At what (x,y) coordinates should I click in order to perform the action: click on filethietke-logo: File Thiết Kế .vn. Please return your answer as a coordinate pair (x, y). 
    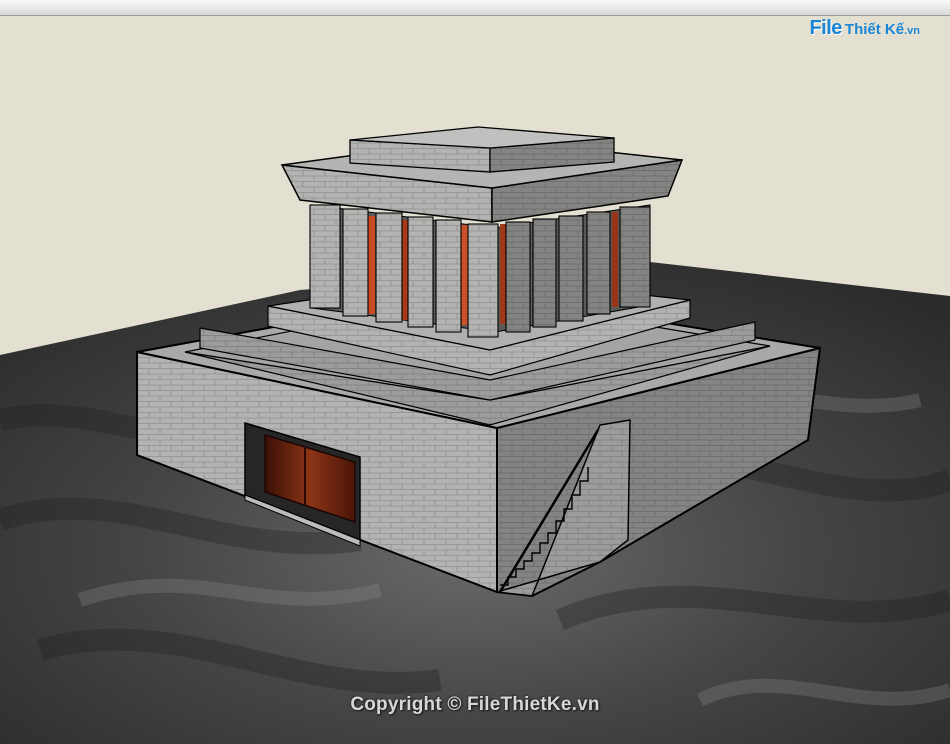
    Looking at the image, I should click on (864, 28).